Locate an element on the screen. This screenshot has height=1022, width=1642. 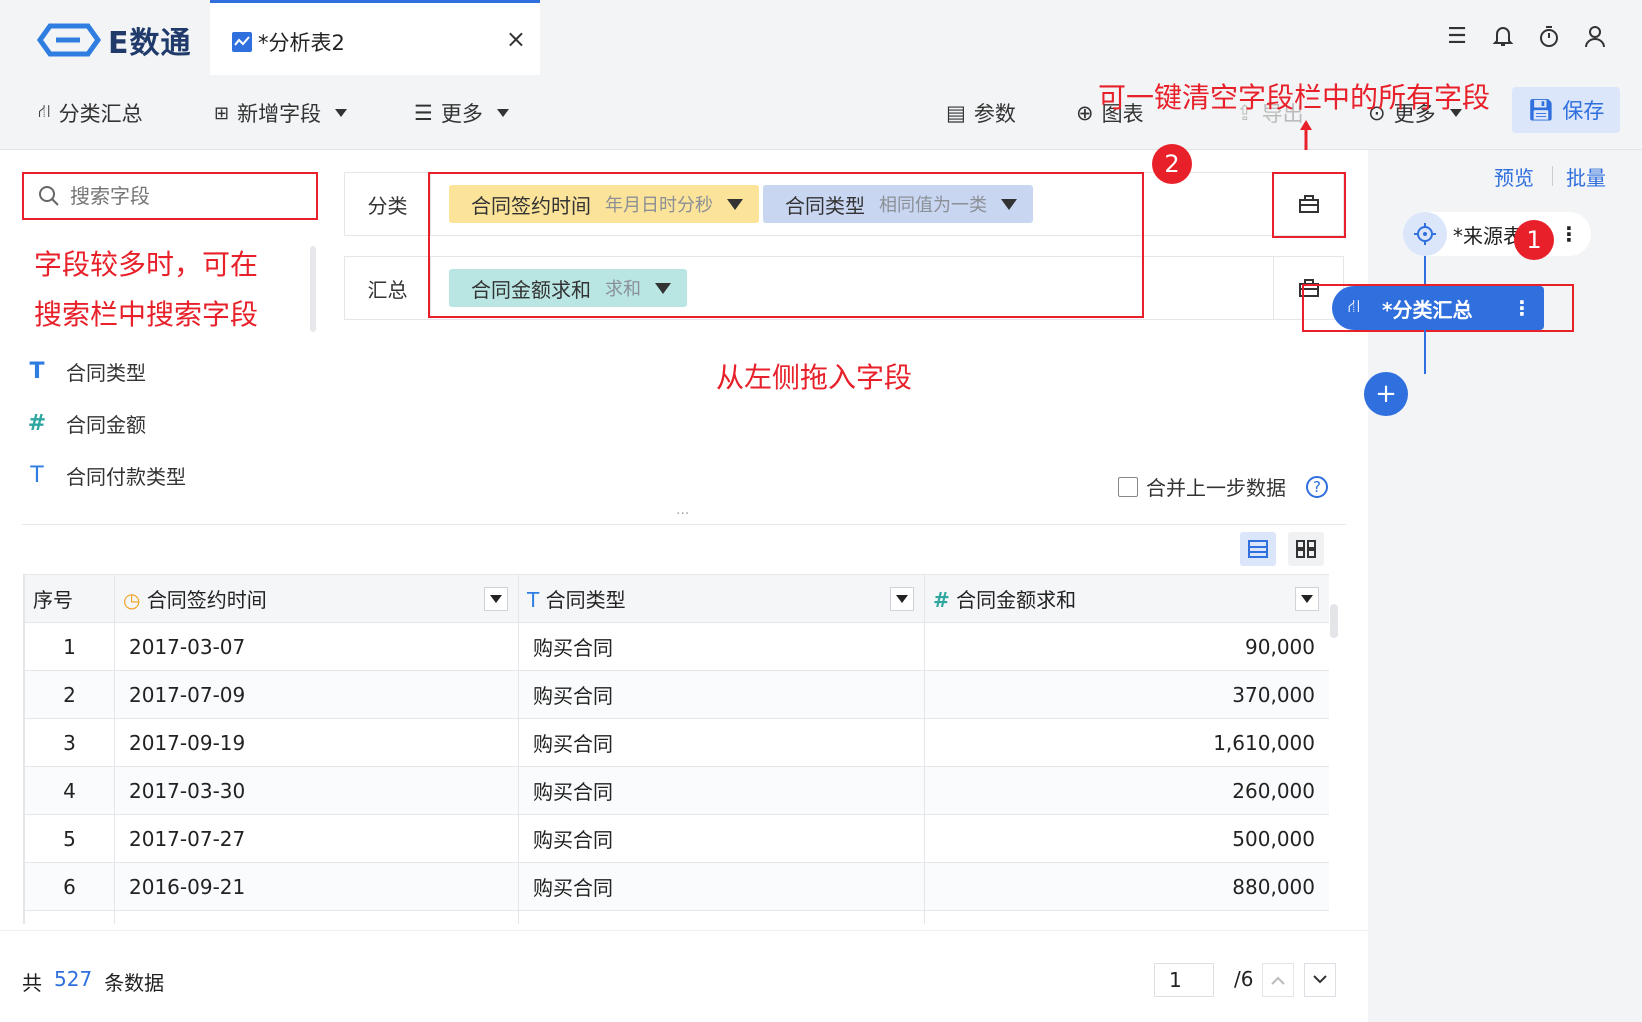
prev-page-button is located at coordinates (1278, 980).